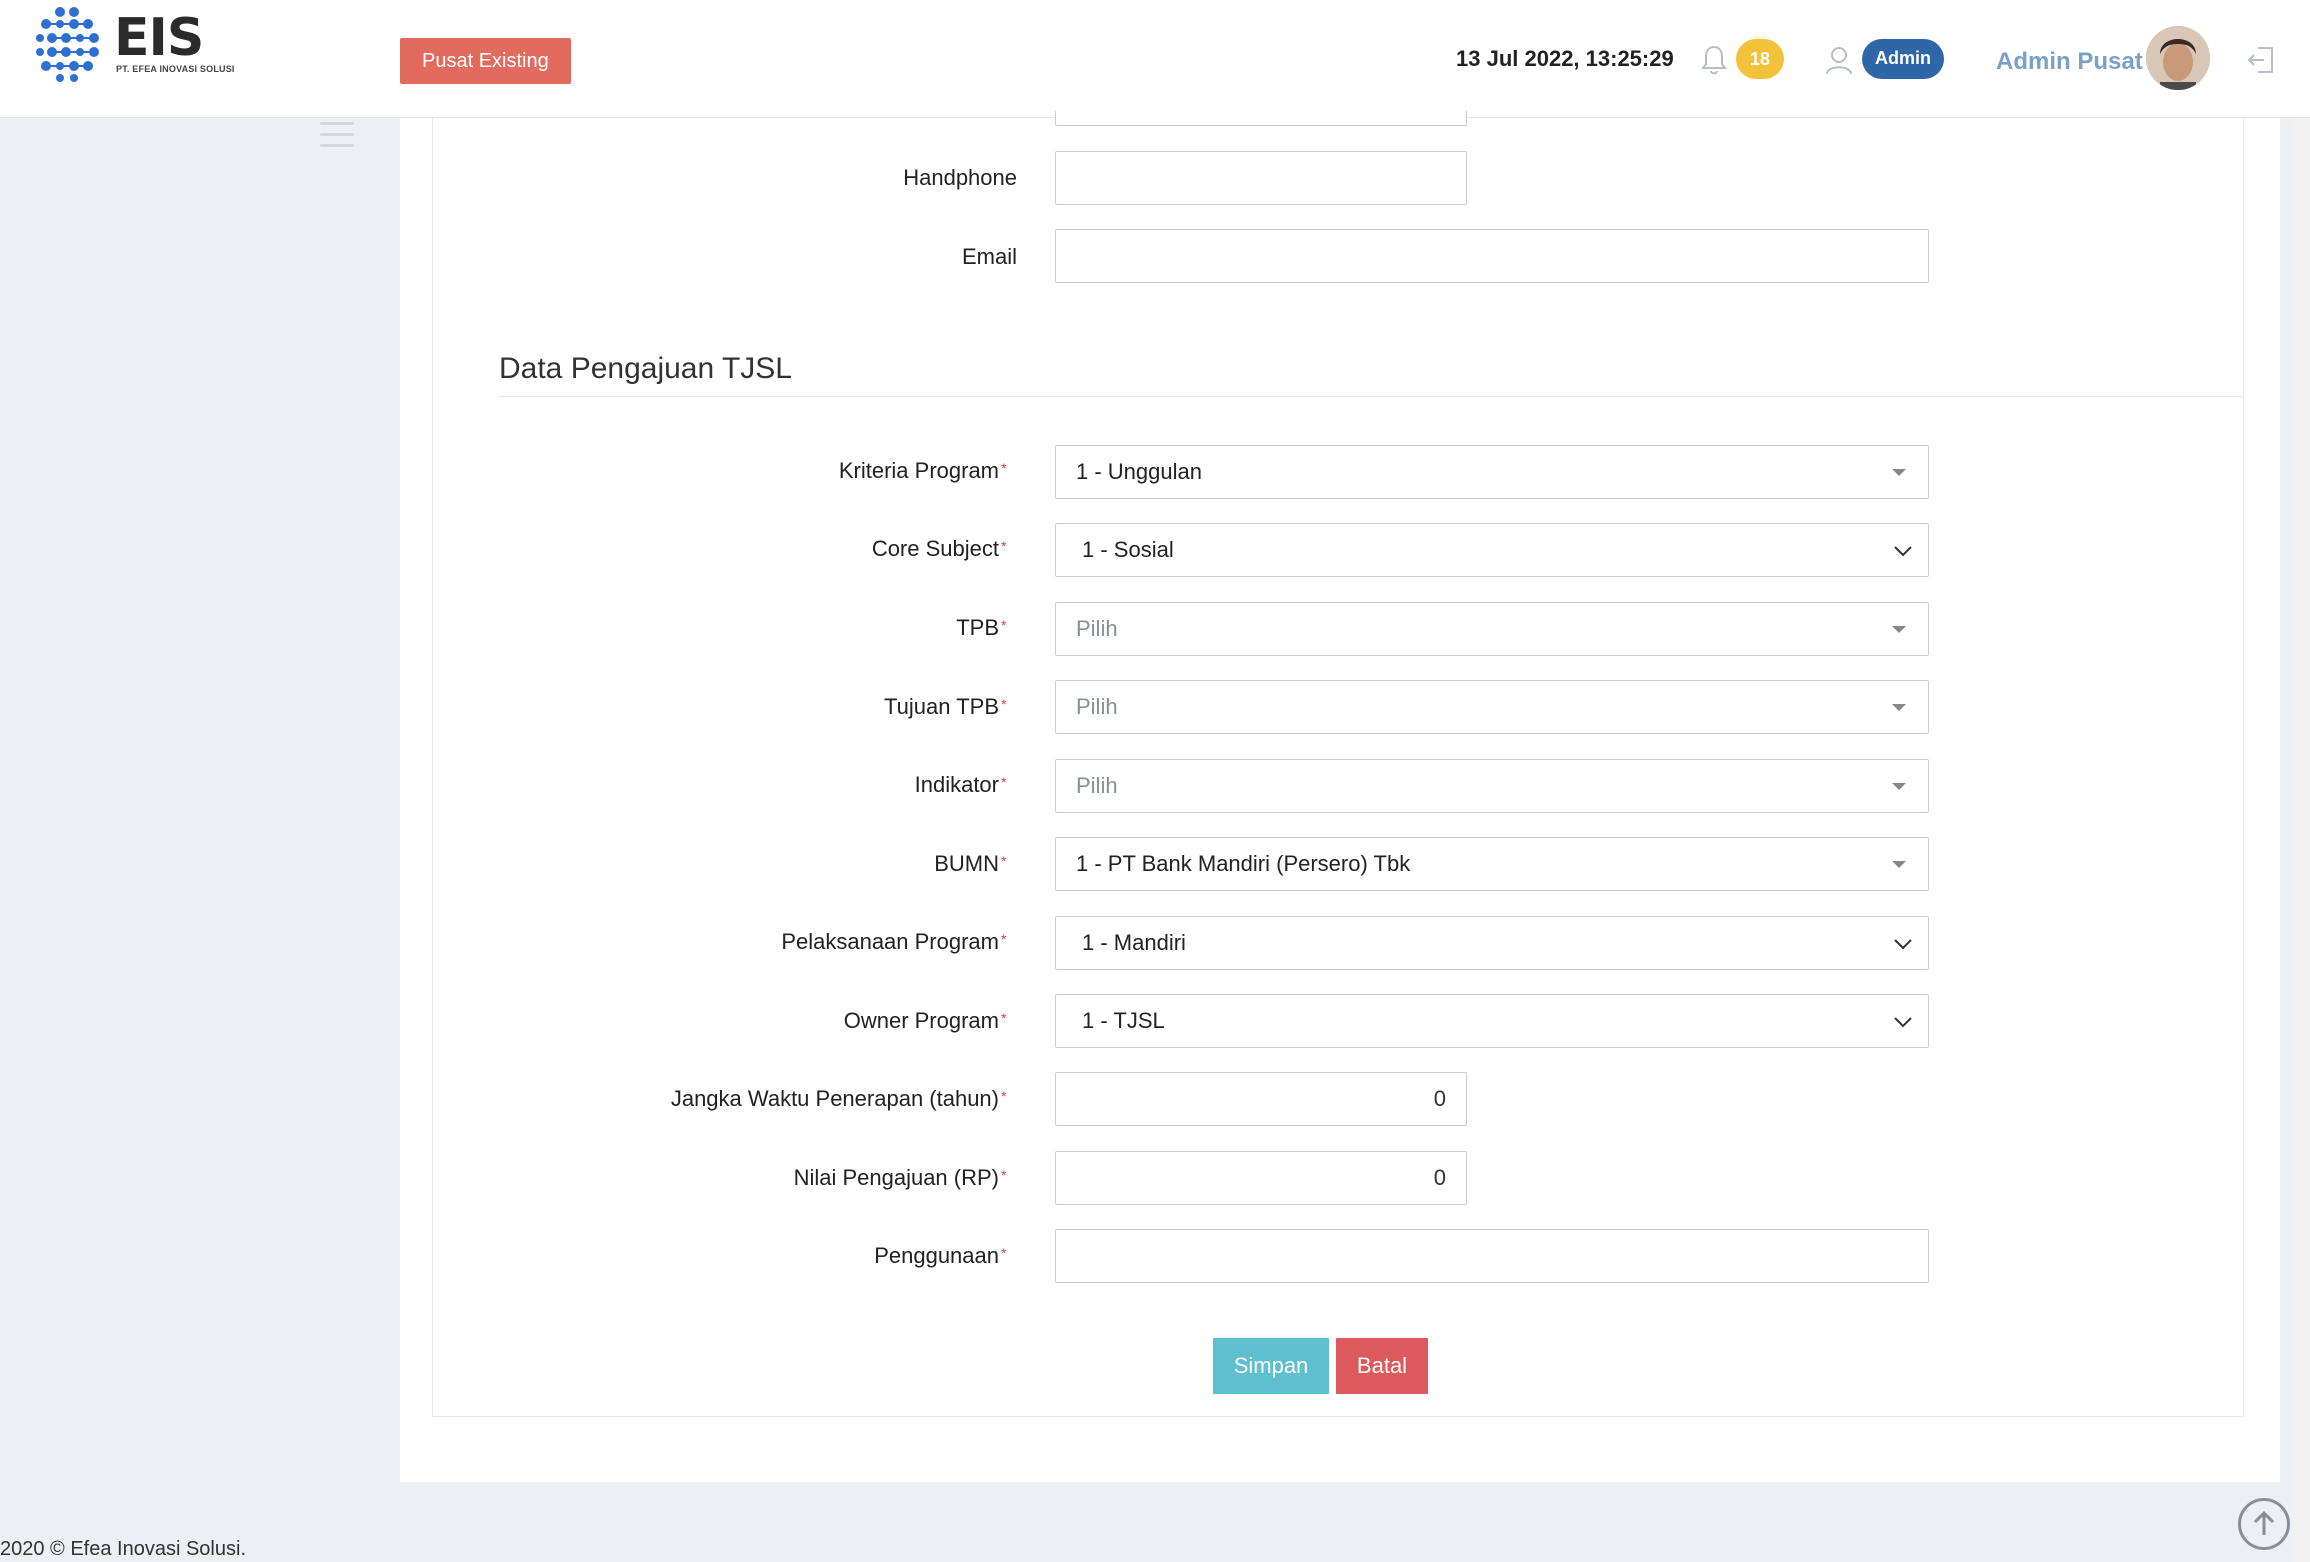 The image size is (2310, 1562). What do you see at coordinates (1565, 58) in the screenshot?
I see `current-datetime: 13 Jul 2022, 13:25:29` at bounding box center [1565, 58].